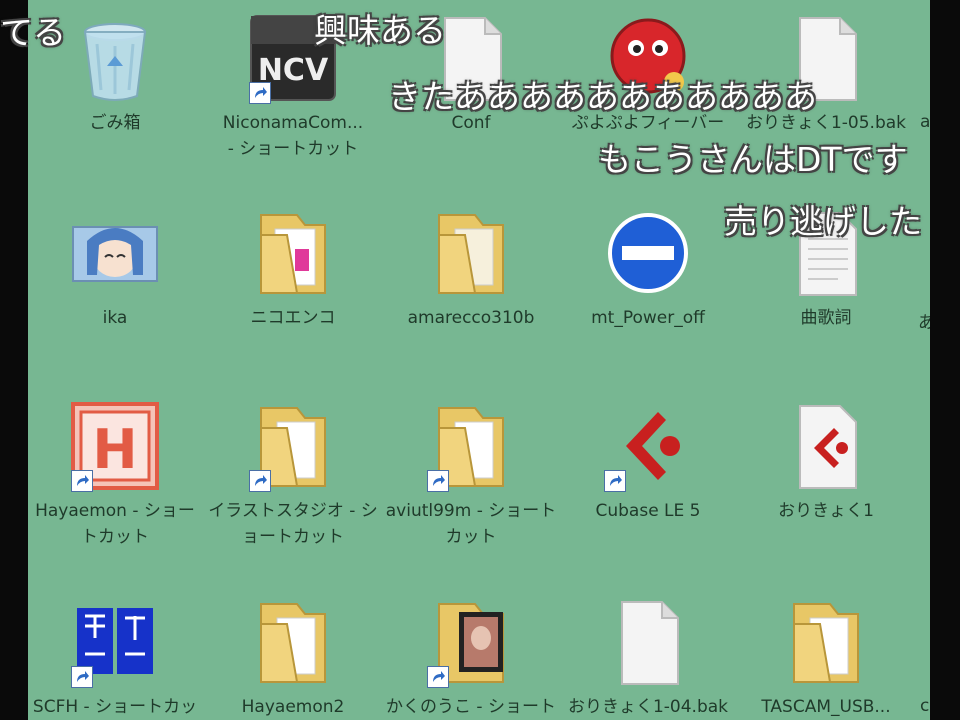 This screenshot has width=960, height=720. I want to click on desktop-icon-orikyoku-1: おりきょく1, so click(826, 461).